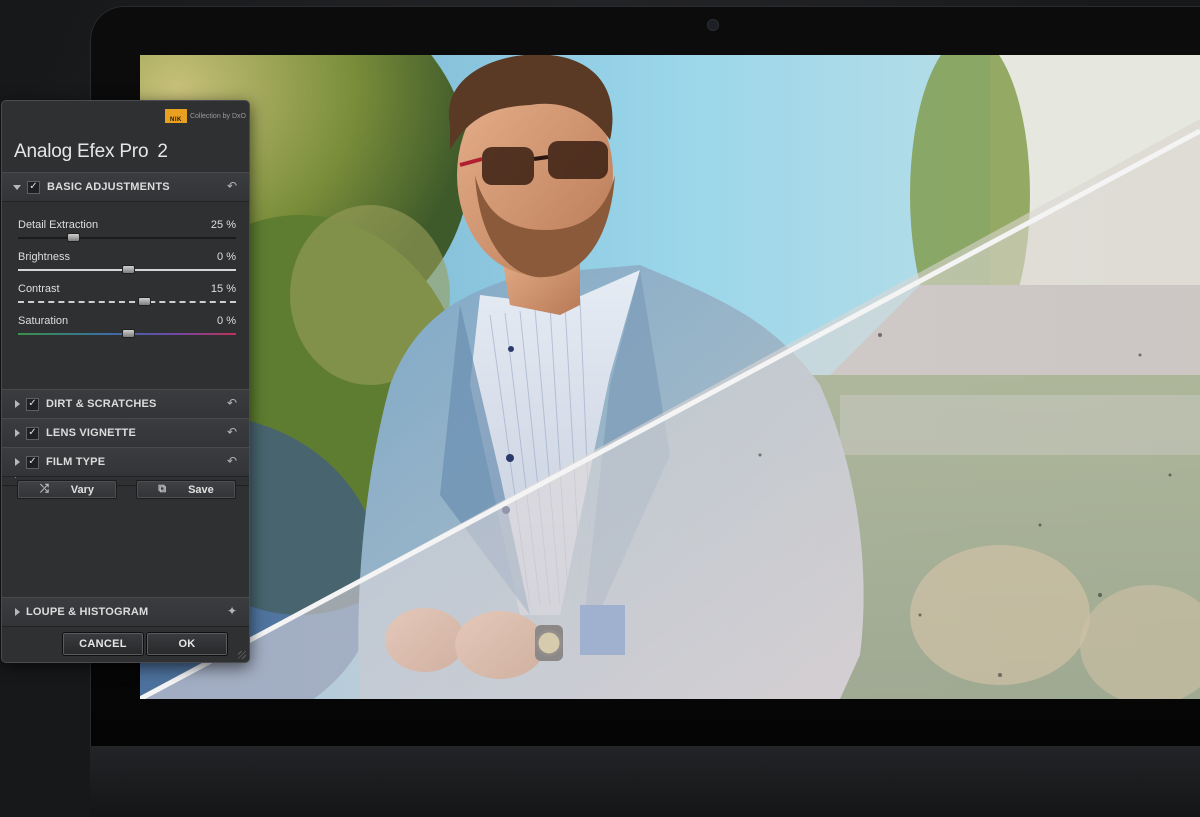  I want to click on cancel-label: CANCEL, so click(103, 644).